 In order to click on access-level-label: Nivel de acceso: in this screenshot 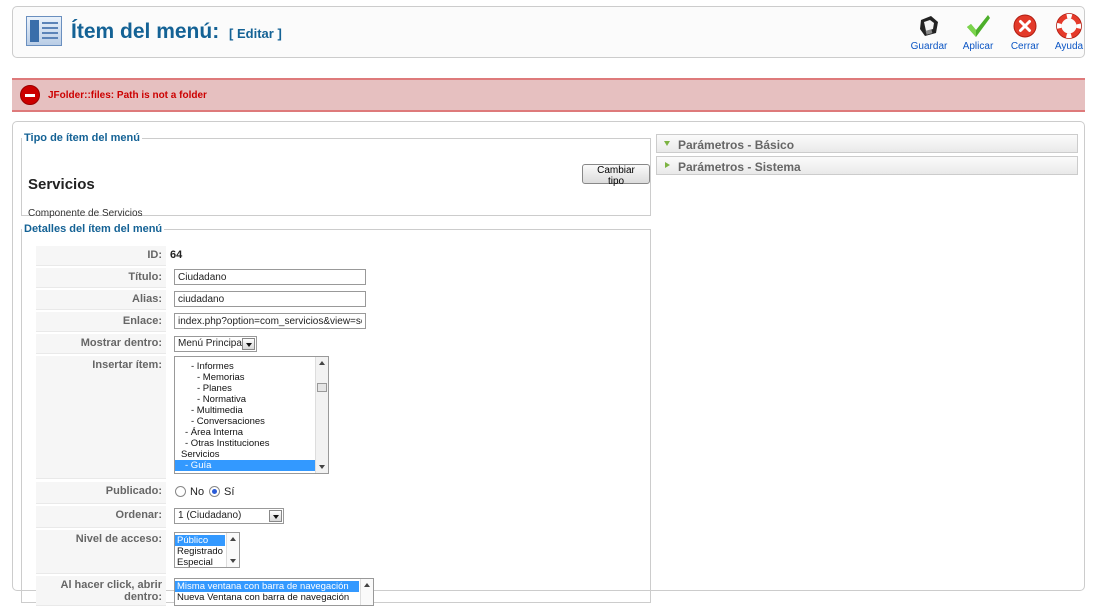, I will do `click(118, 539)`.